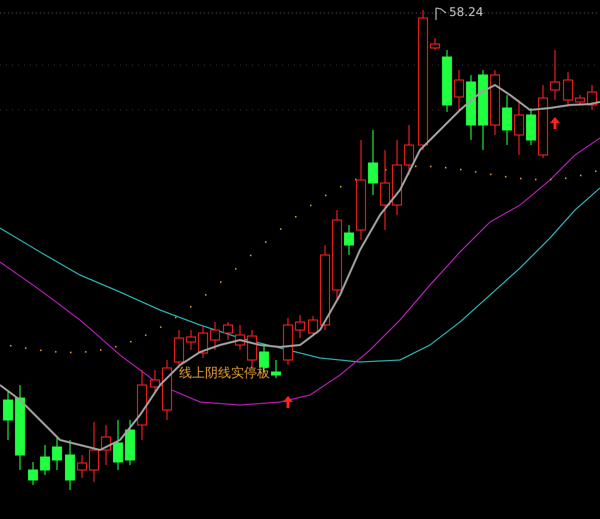 The height and width of the screenshot is (519, 600). I want to click on flag-icon, so click(441, 14).